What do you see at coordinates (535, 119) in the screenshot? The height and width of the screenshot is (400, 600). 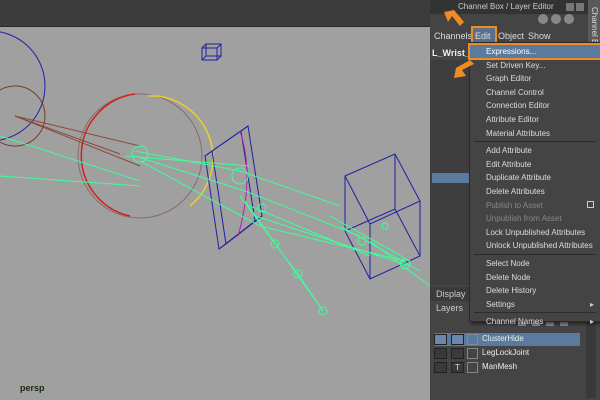 I see `menu-item-attribute-editor: Attribute Editor` at bounding box center [535, 119].